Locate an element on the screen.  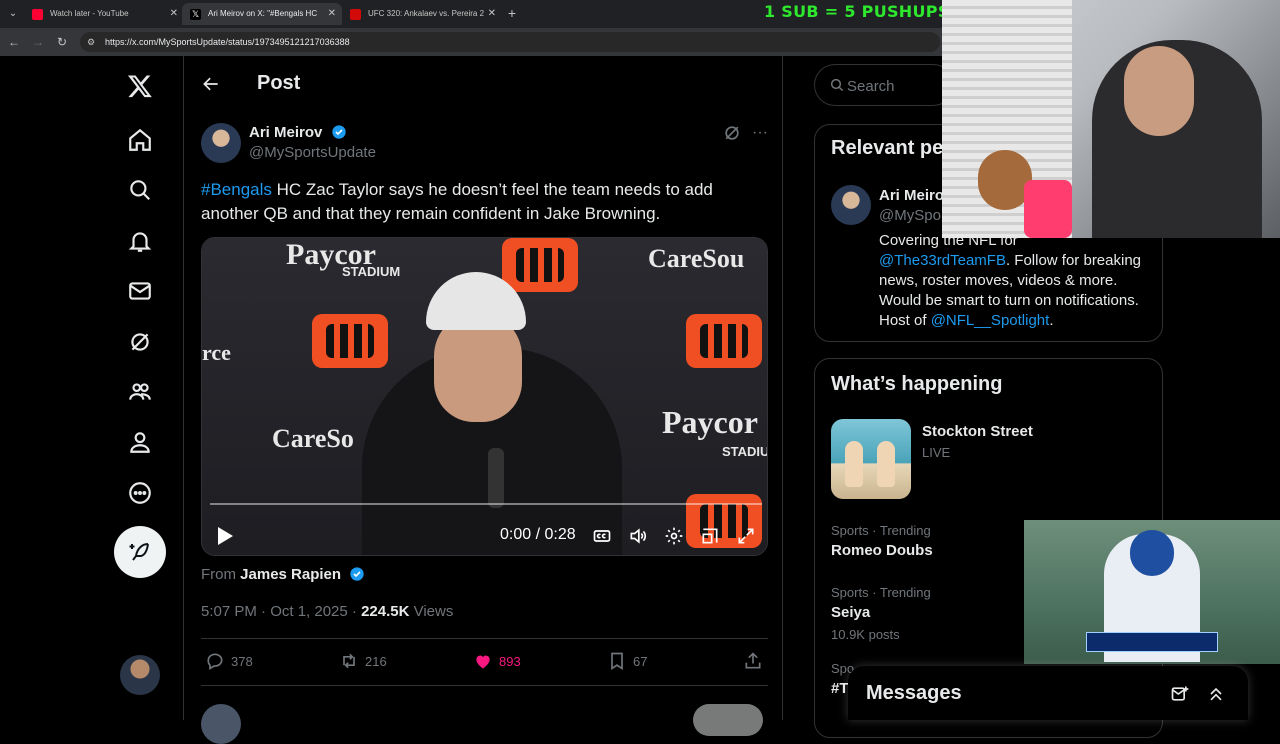
repost-button: 216 is located at coordinates (363, 661).